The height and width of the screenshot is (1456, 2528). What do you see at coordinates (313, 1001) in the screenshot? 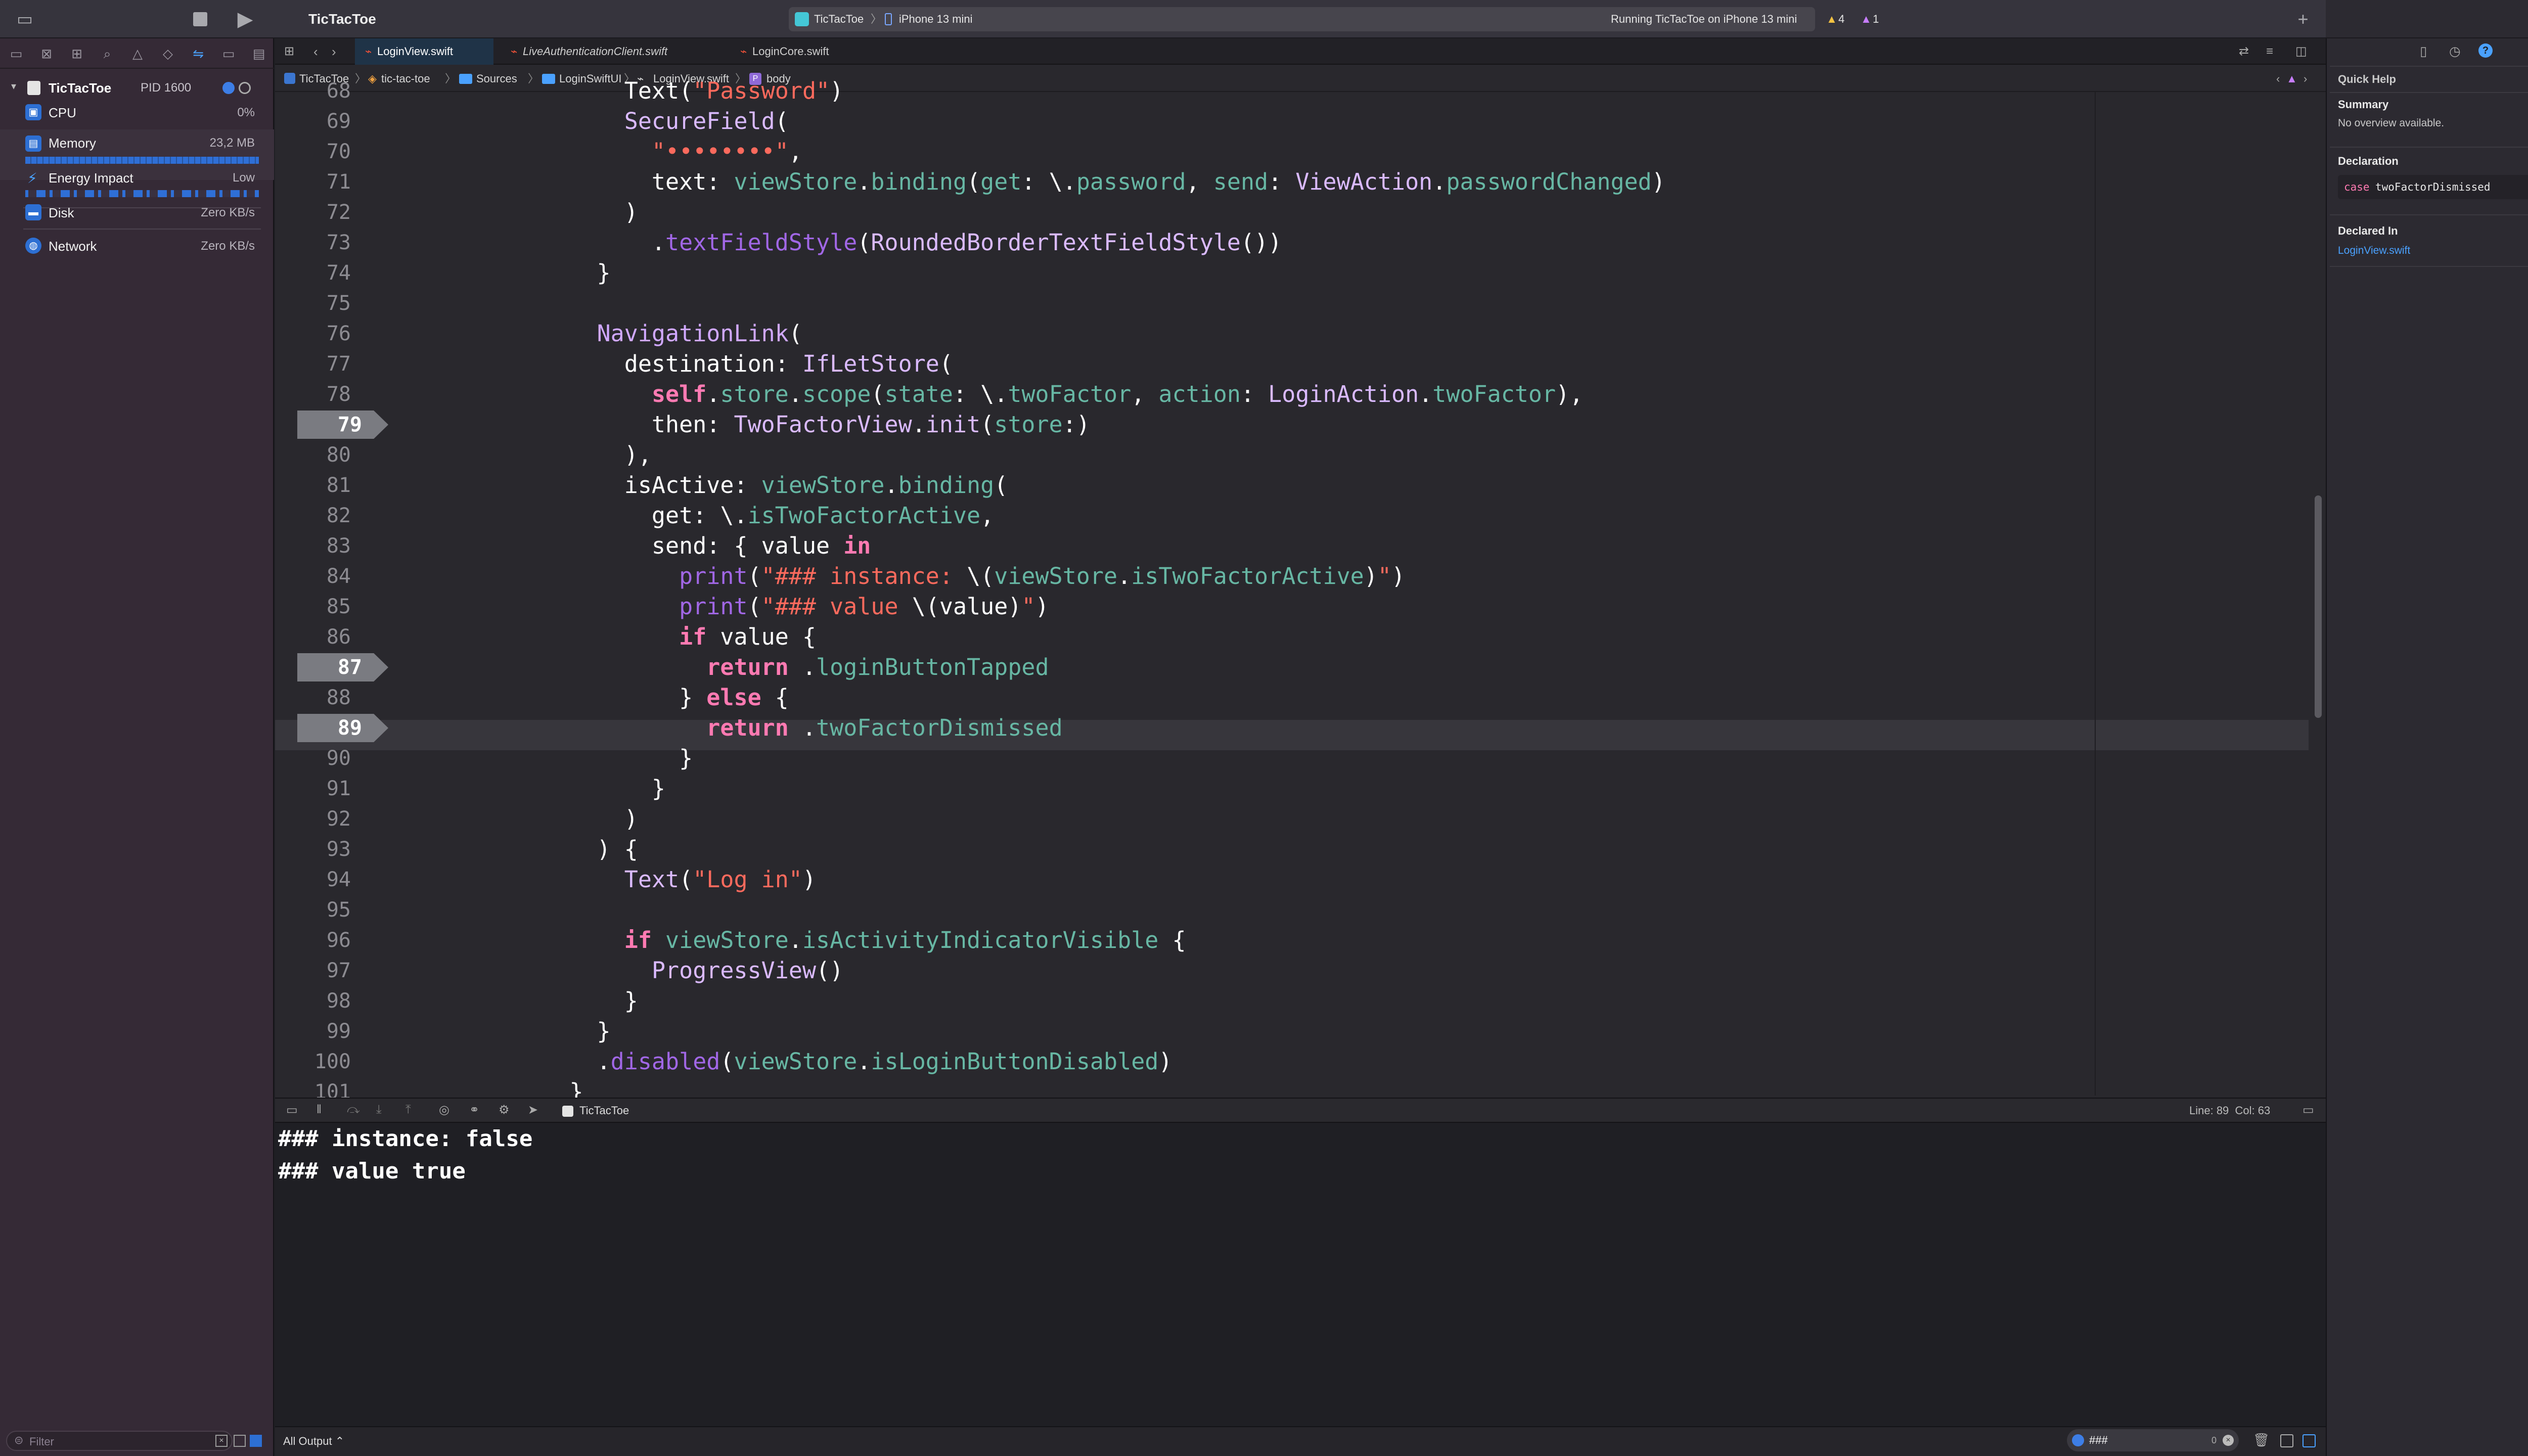
I see `line-number: 98` at bounding box center [313, 1001].